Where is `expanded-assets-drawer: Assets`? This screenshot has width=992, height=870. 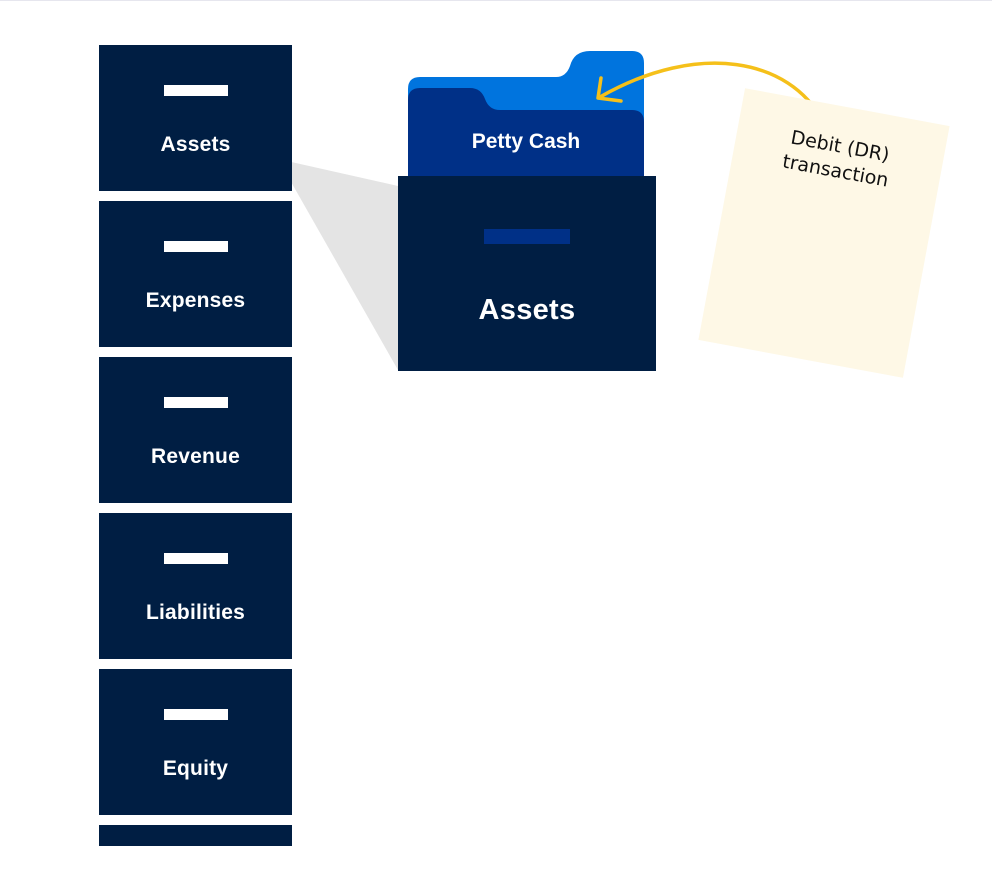 expanded-assets-drawer: Assets is located at coordinates (527, 273).